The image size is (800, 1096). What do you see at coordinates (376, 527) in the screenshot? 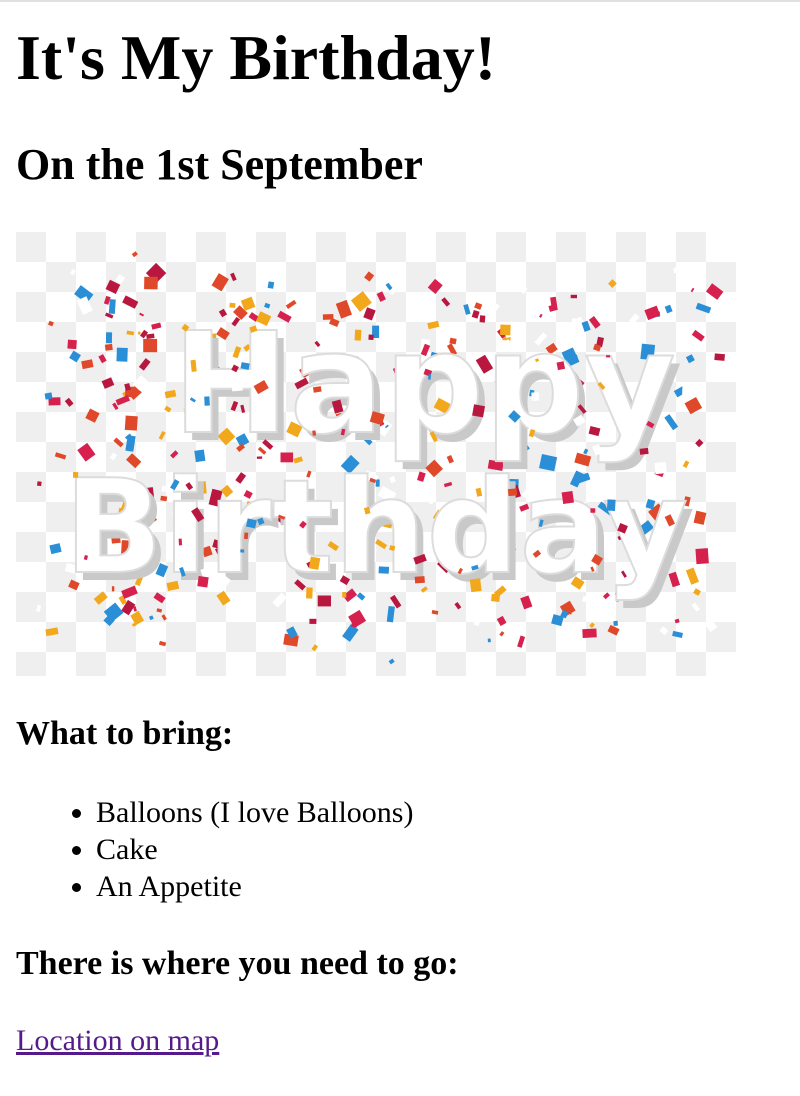
I see `banner-line2: Birthday` at bounding box center [376, 527].